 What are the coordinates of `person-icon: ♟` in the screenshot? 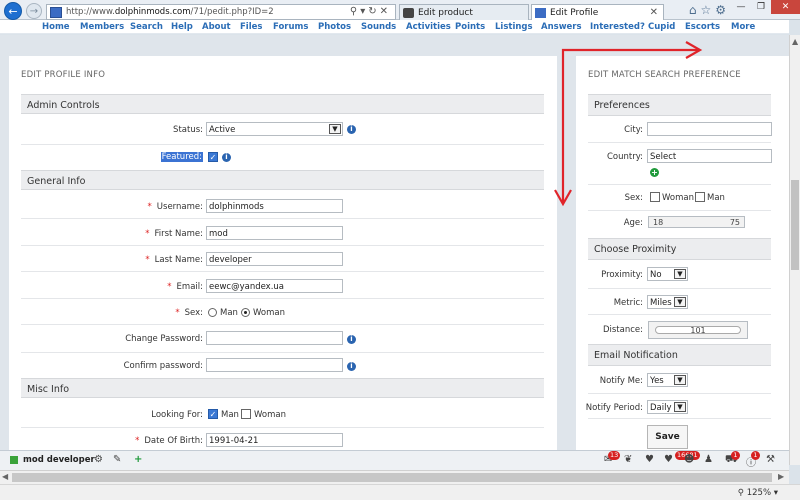 It's located at (708, 459).